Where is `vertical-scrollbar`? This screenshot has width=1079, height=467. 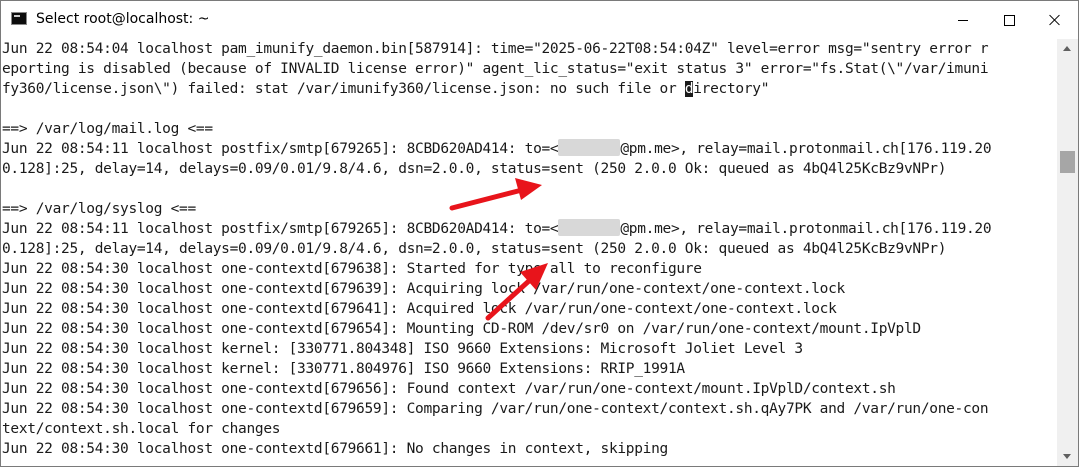
vertical-scrollbar is located at coordinates (1067, 252).